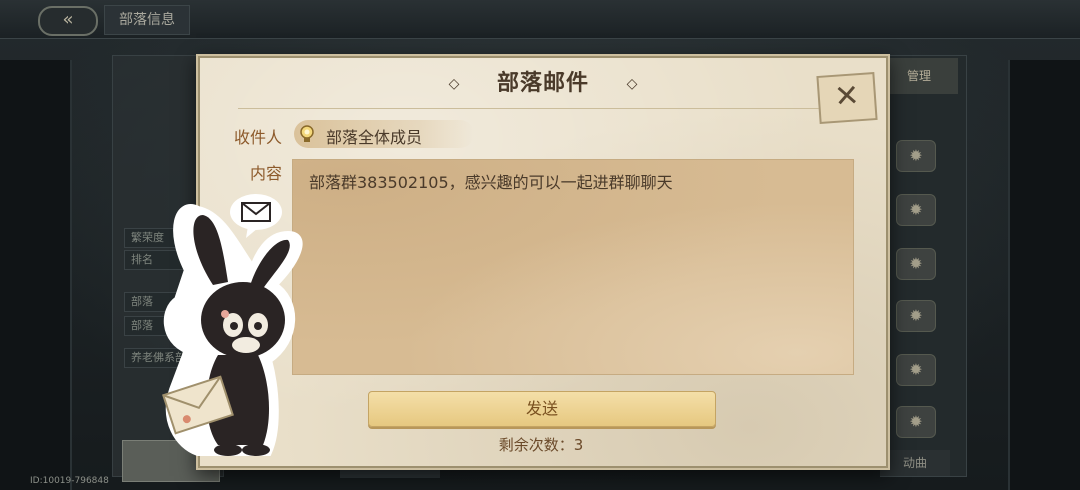 This screenshot has height=490, width=1080. I want to click on send-button: 发送, so click(542, 409).